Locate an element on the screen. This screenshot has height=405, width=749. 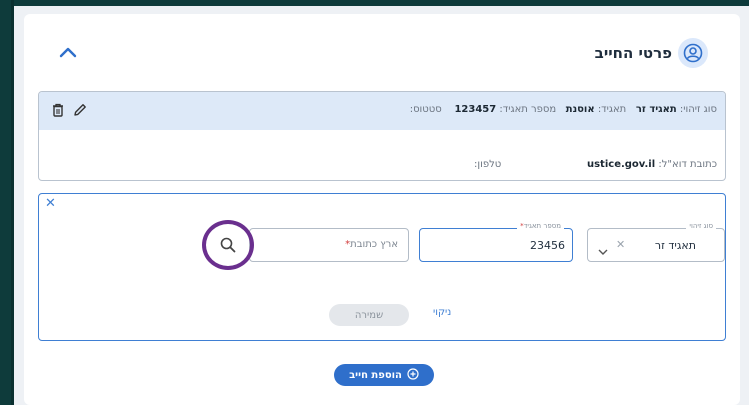
trash-icon is located at coordinates (58, 110).